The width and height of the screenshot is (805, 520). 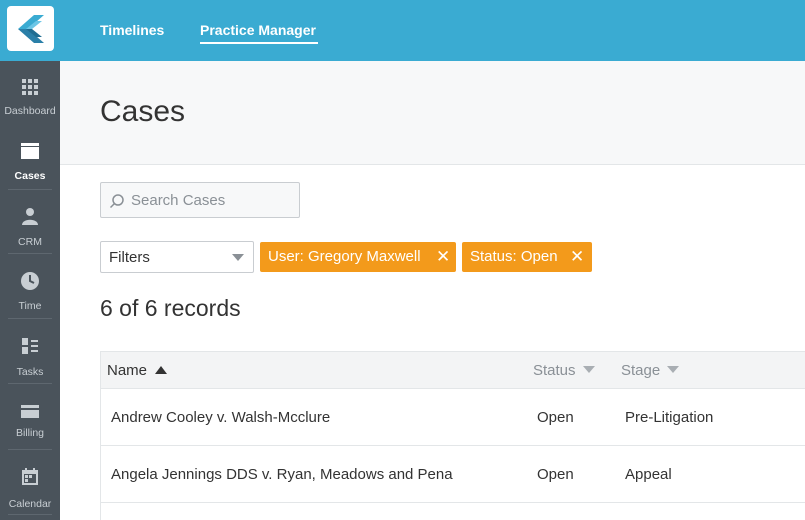 What do you see at coordinates (453, 511) in the screenshot?
I see `table-row` at bounding box center [453, 511].